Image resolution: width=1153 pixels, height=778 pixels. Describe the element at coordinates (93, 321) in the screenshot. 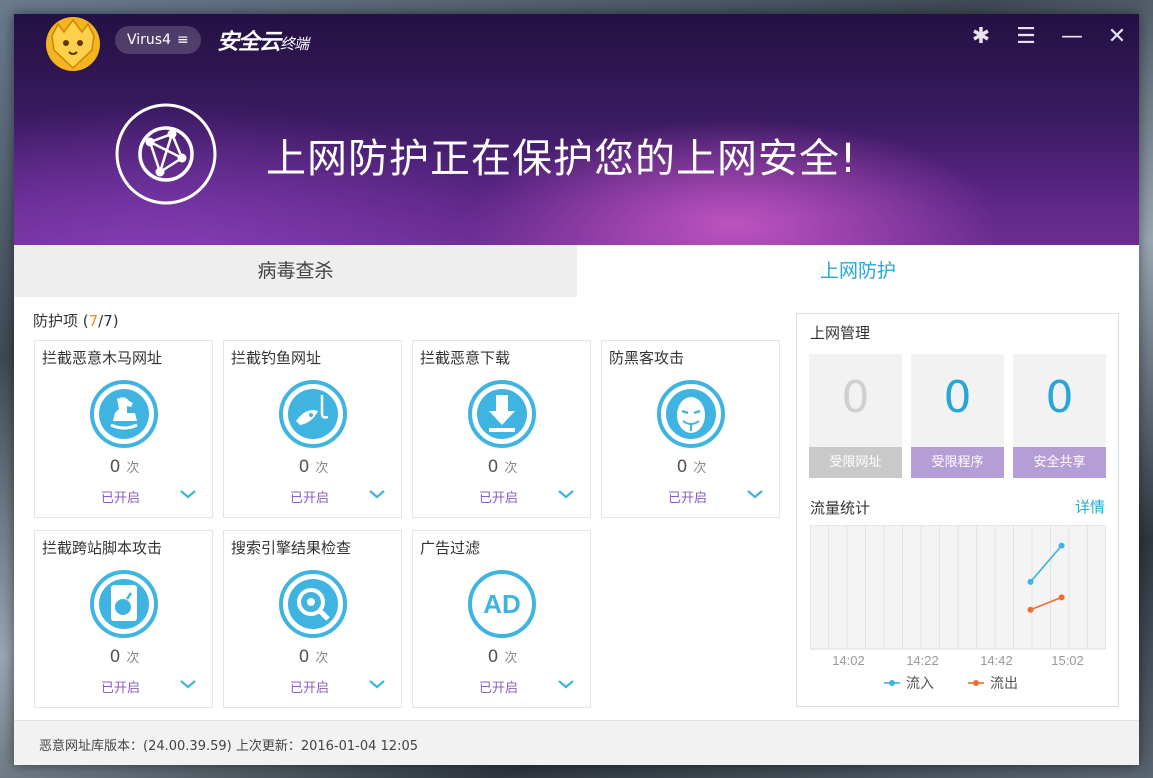

I see `protection-enabled-count: 7` at that location.